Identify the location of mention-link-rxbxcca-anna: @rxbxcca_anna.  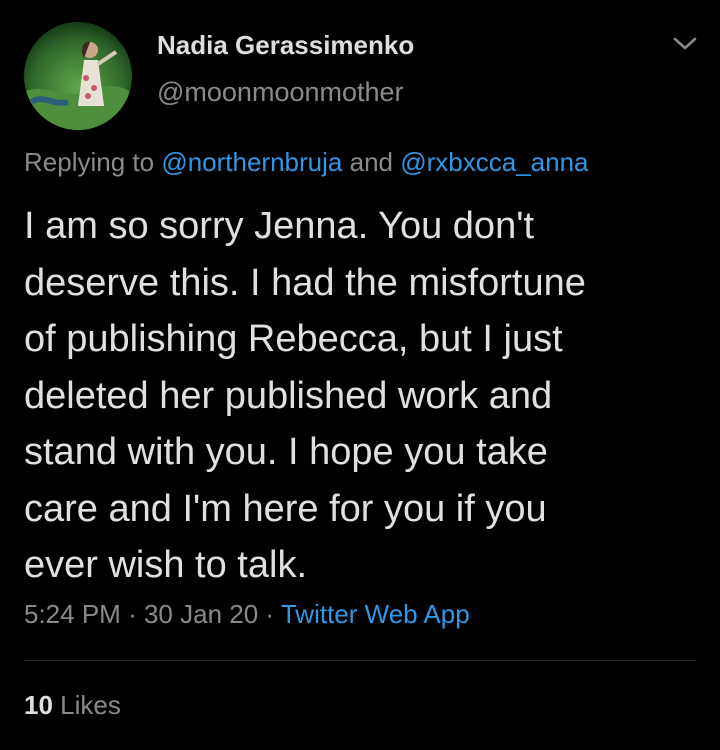
(494, 162).